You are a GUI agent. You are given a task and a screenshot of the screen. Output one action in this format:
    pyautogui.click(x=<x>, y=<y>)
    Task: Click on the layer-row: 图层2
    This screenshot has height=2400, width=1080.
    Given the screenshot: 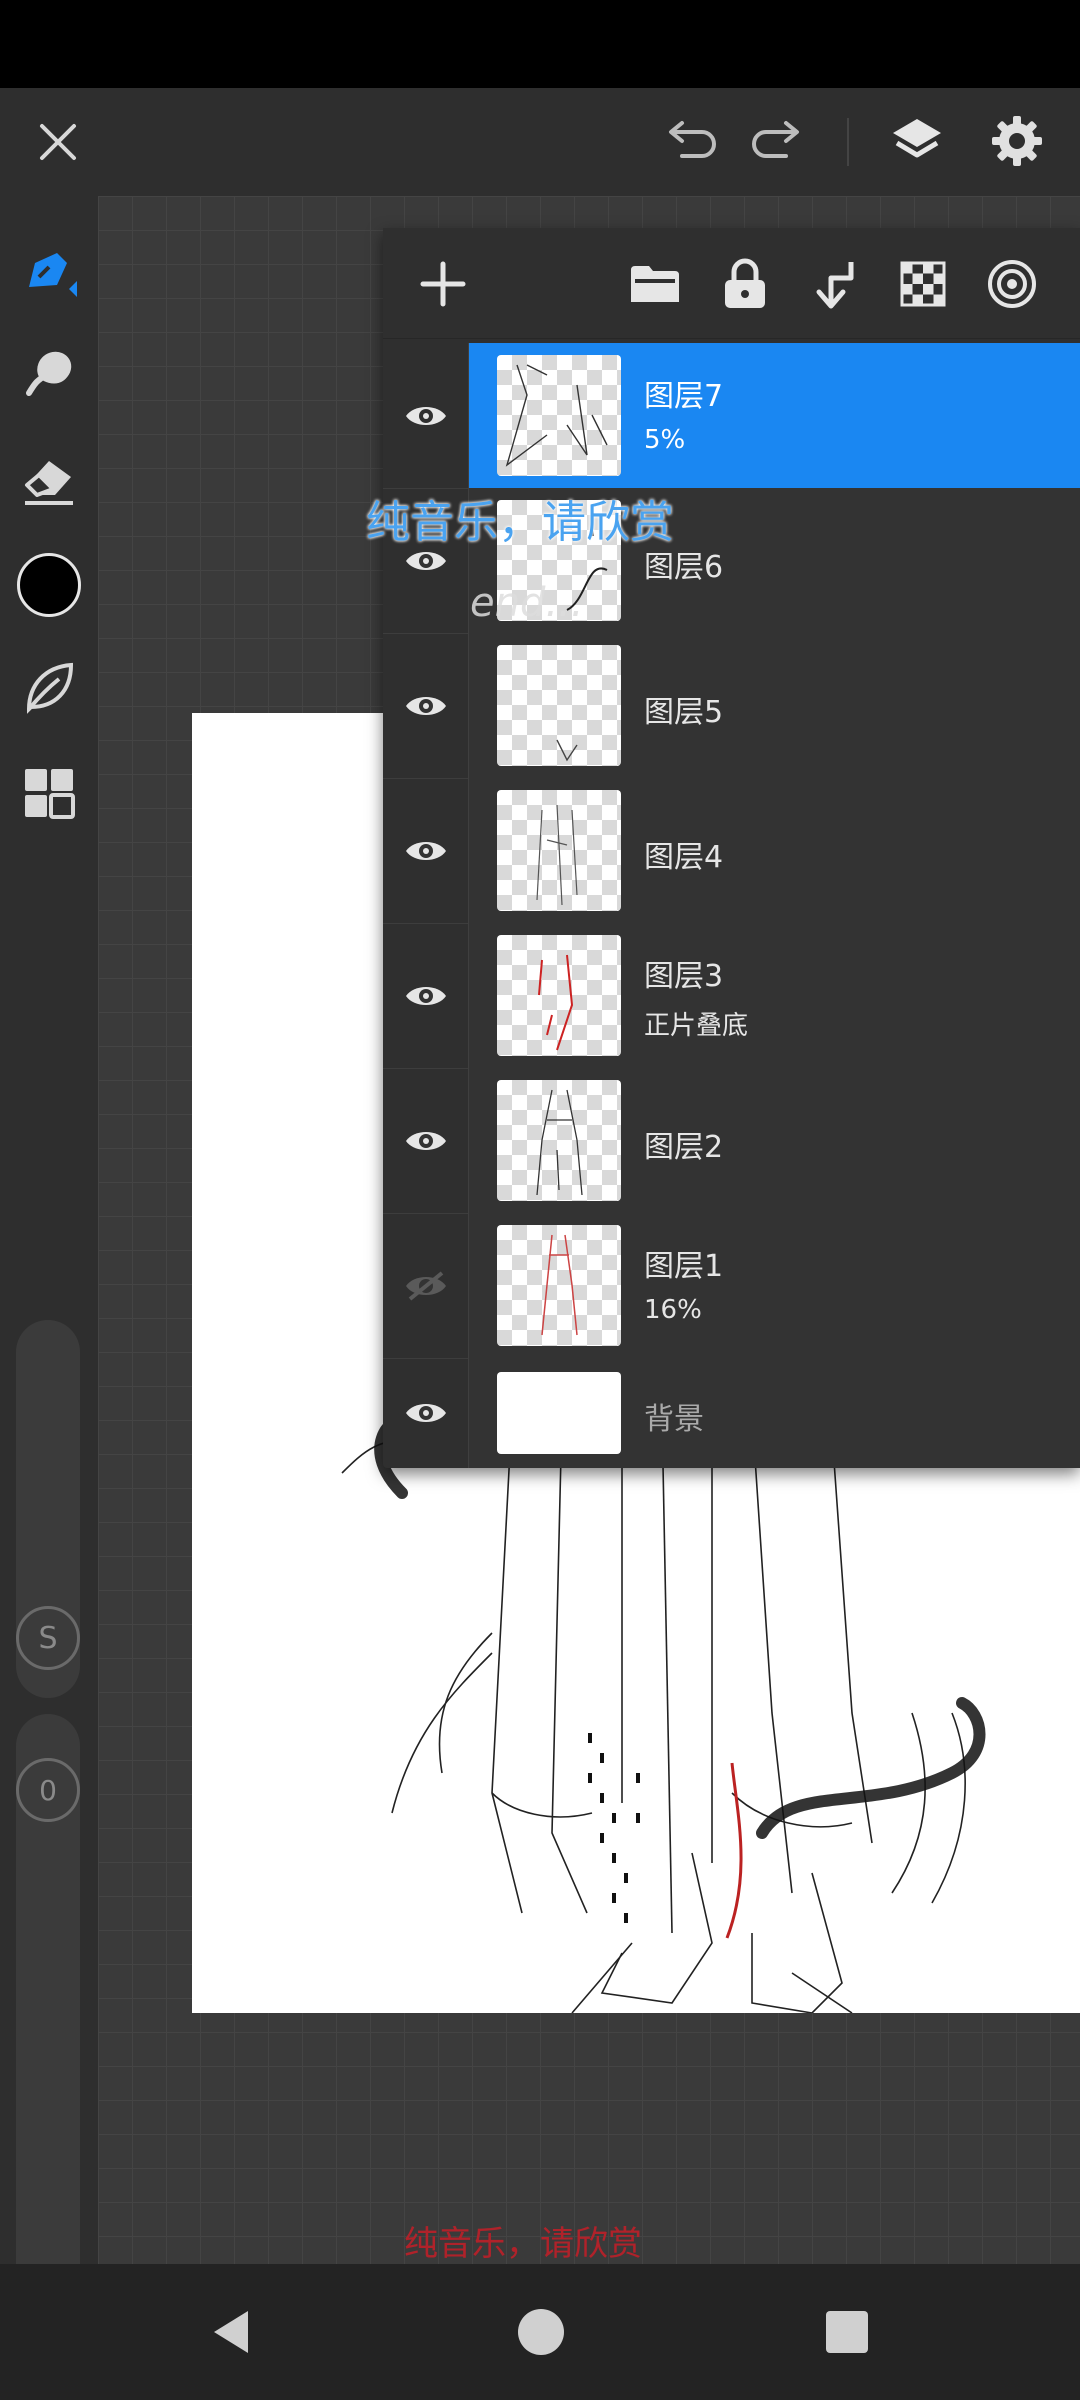 What is the action you would take?
    pyautogui.click(x=731, y=1141)
    